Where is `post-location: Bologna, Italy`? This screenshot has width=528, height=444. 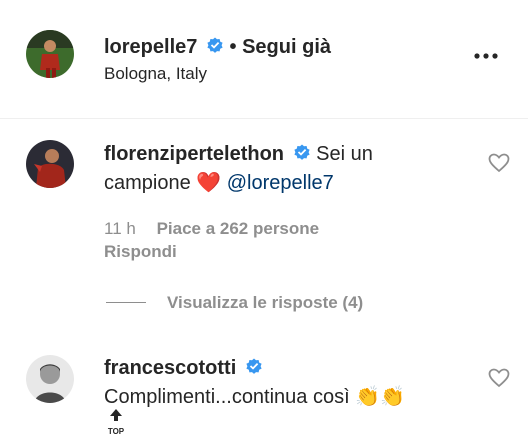
post-location: Bologna, Italy is located at coordinates (155, 74).